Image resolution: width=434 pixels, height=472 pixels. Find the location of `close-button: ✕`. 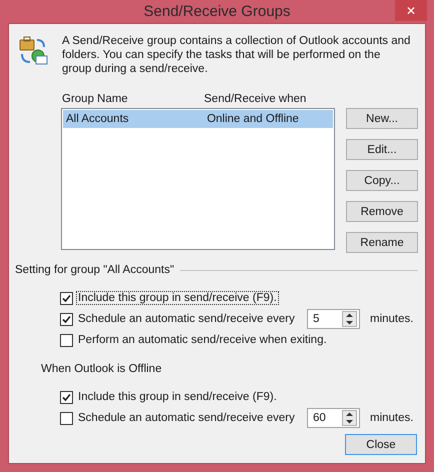

close-button: ✕ is located at coordinates (411, 10).